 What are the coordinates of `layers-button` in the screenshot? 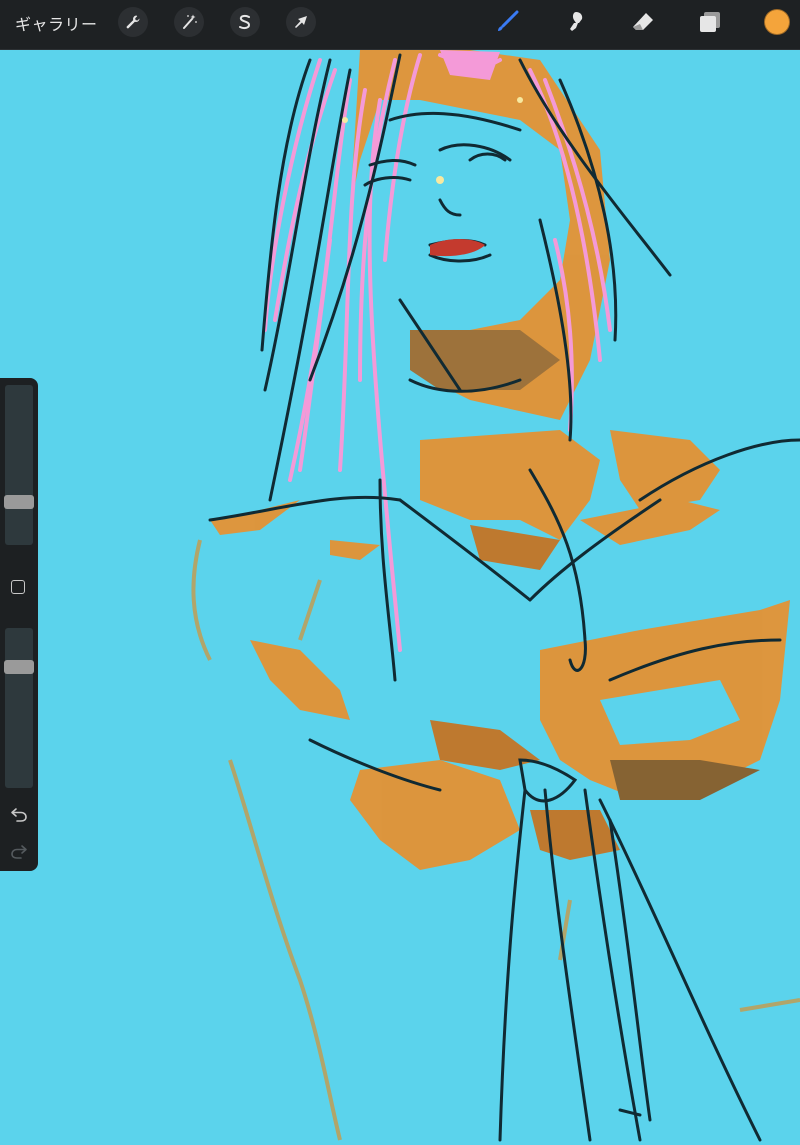 It's located at (710, 22).